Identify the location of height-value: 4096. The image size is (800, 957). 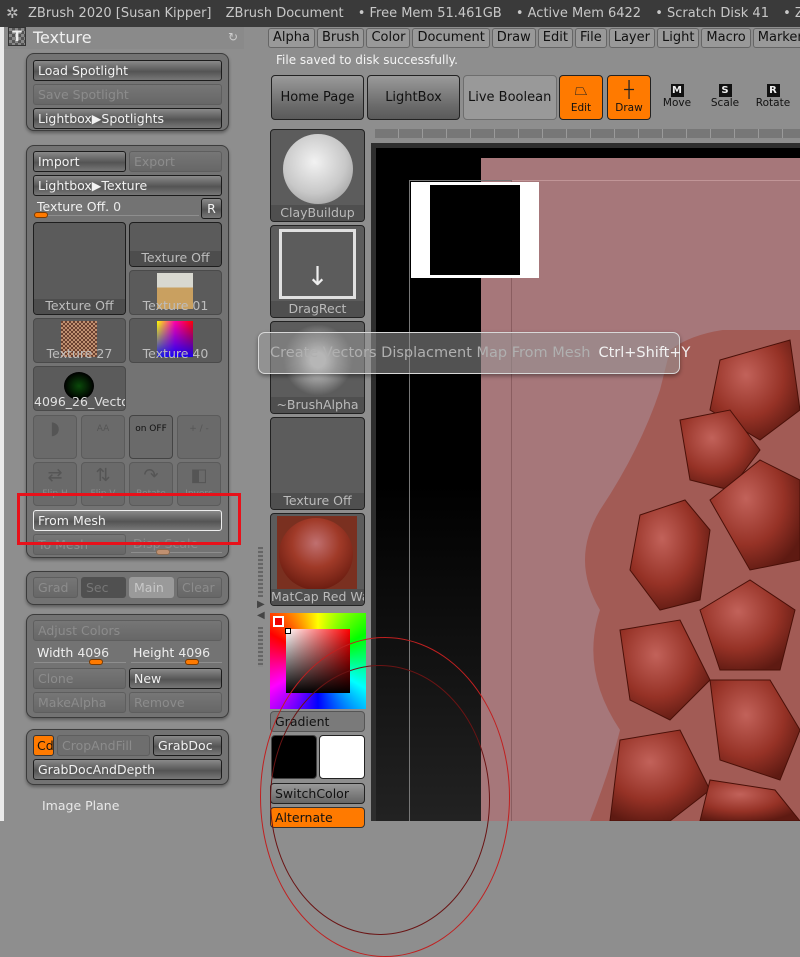
(194, 652).